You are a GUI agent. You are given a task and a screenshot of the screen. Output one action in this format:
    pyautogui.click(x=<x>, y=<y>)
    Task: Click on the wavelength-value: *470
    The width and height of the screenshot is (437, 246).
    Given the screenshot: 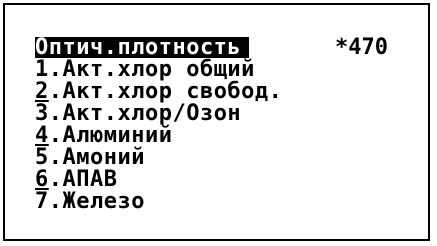 What is the action you would take?
    pyautogui.click(x=361, y=47)
    